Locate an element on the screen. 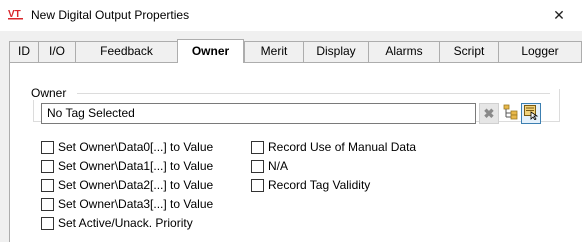 The height and width of the screenshot is (242, 582). record-use-of-manual-data-checkbox: Record Use of Manual Data is located at coordinates (333, 147).